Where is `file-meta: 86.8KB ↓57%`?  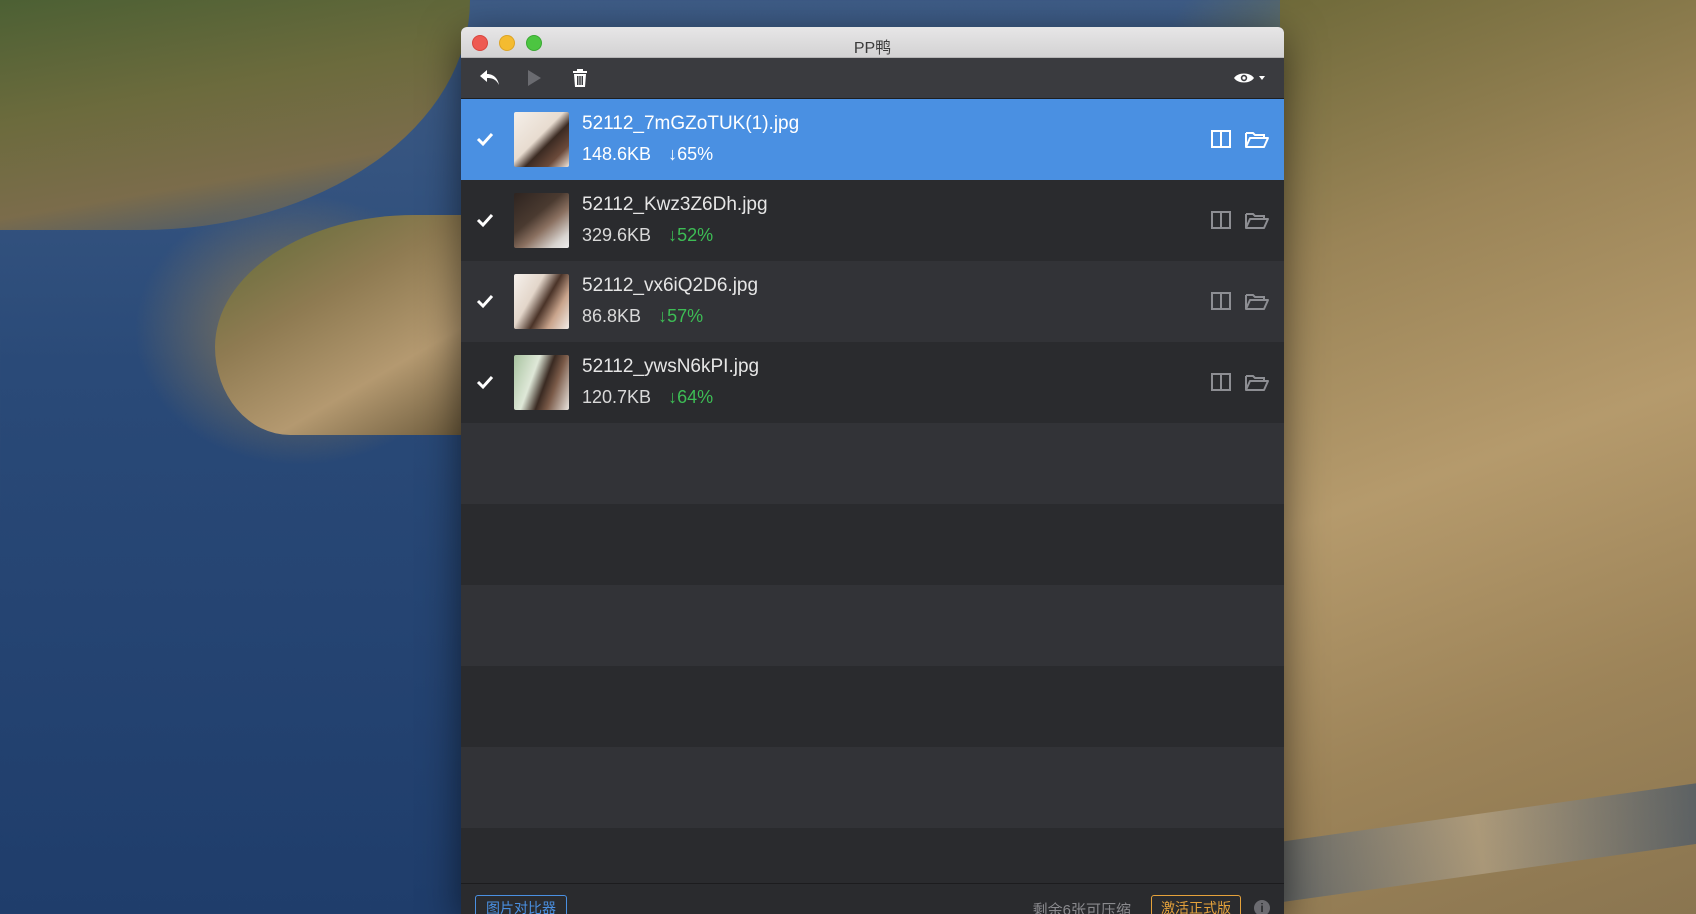
file-meta: 86.8KB ↓57% is located at coordinates (642, 316).